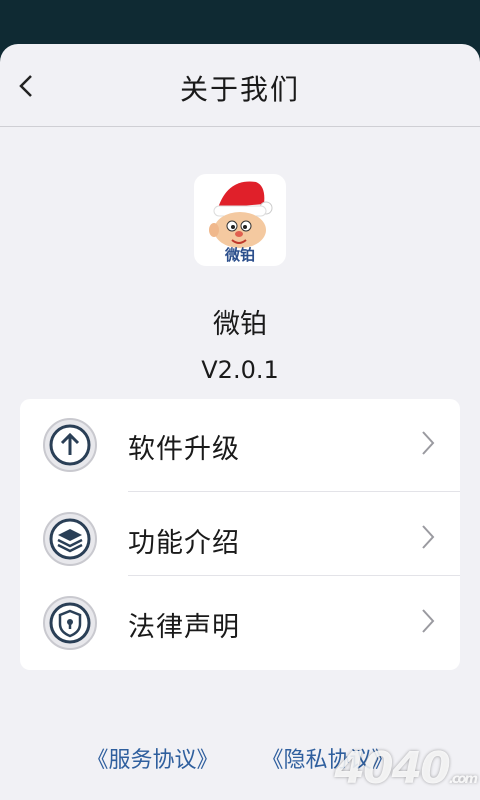 Image resolution: width=480 pixels, height=800 pixels. Describe the element at coordinates (70, 445) in the screenshot. I see `upgrade-arrow-icon` at that location.